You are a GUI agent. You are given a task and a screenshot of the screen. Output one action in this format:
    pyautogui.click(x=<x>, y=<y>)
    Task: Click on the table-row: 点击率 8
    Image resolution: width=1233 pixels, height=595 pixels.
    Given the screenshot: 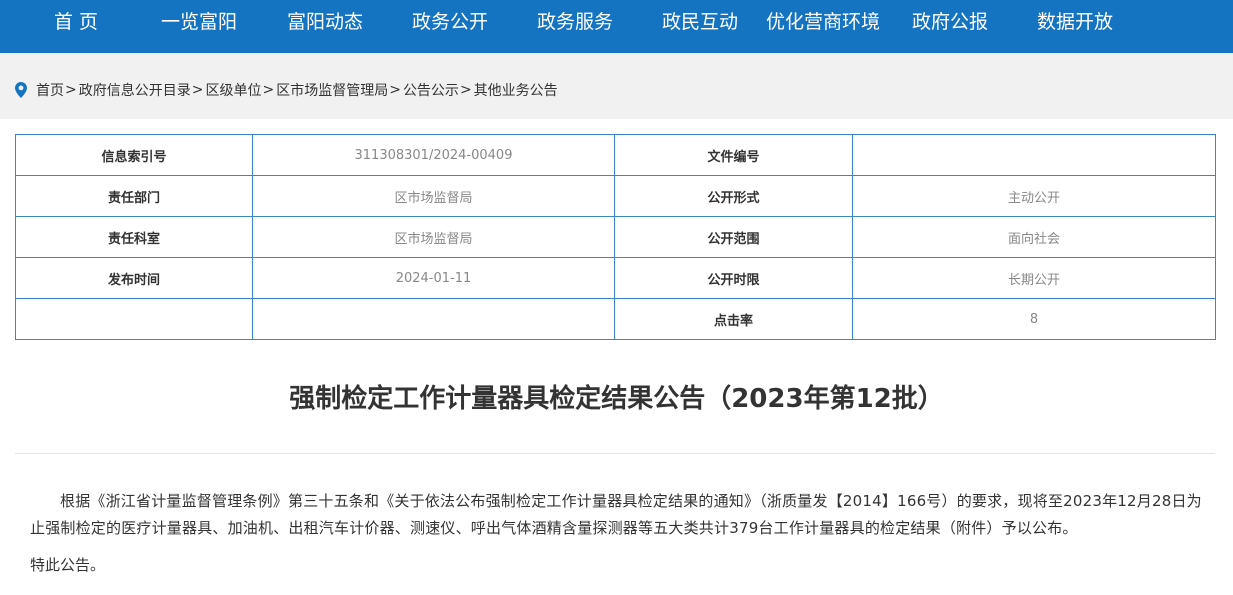 What is the action you would take?
    pyautogui.click(x=615, y=319)
    